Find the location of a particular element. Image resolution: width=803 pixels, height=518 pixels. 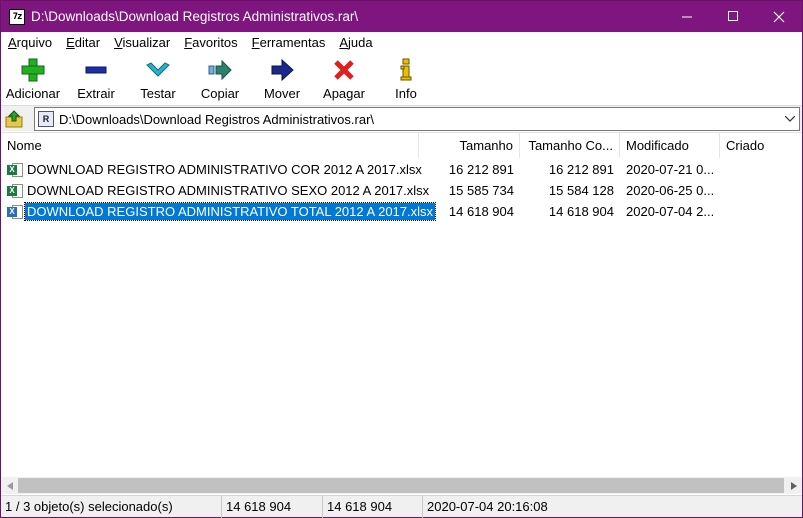

delete-button: Apagar is located at coordinates (344, 78).